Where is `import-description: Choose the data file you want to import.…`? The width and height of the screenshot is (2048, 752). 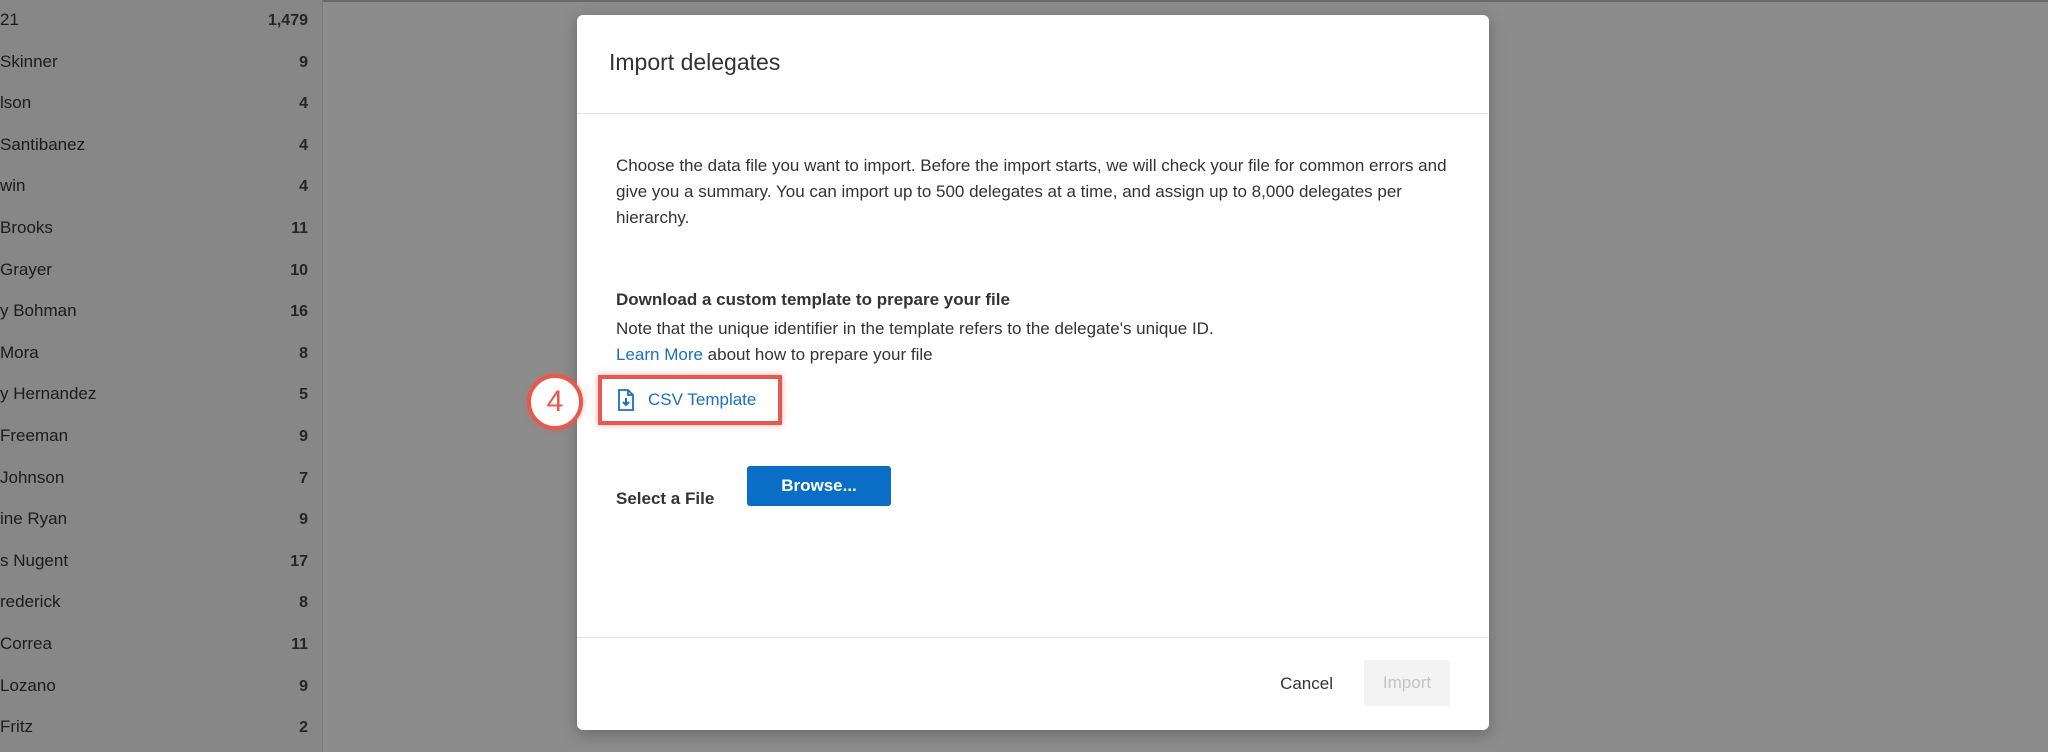
import-description: Choose the data file you want to import.… is located at coordinates (1031, 191).